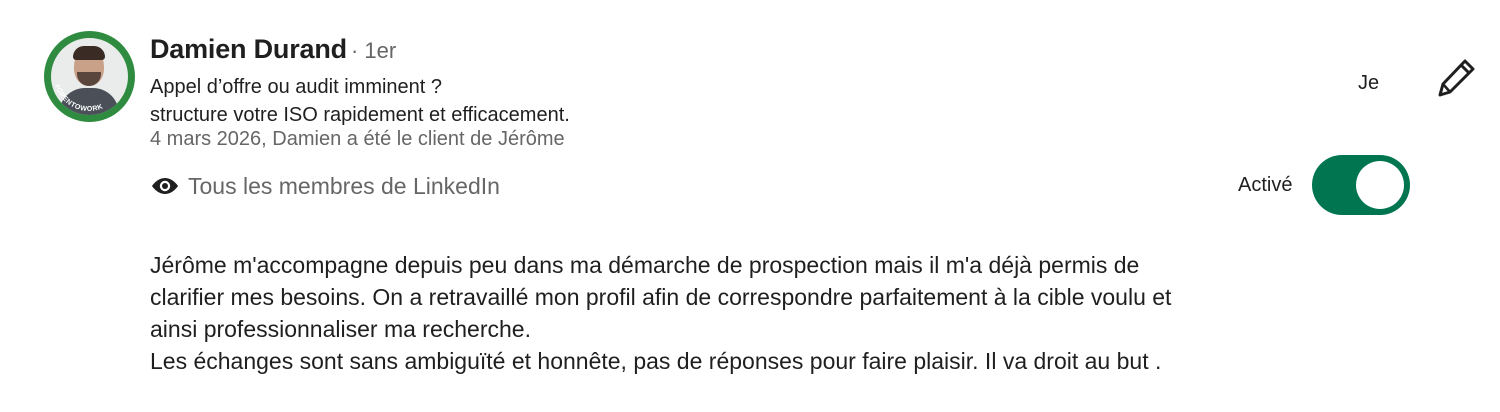 The height and width of the screenshot is (412, 1500). Describe the element at coordinates (89, 76) in the screenshot. I see `avatar: #OPENTOWORK` at that location.